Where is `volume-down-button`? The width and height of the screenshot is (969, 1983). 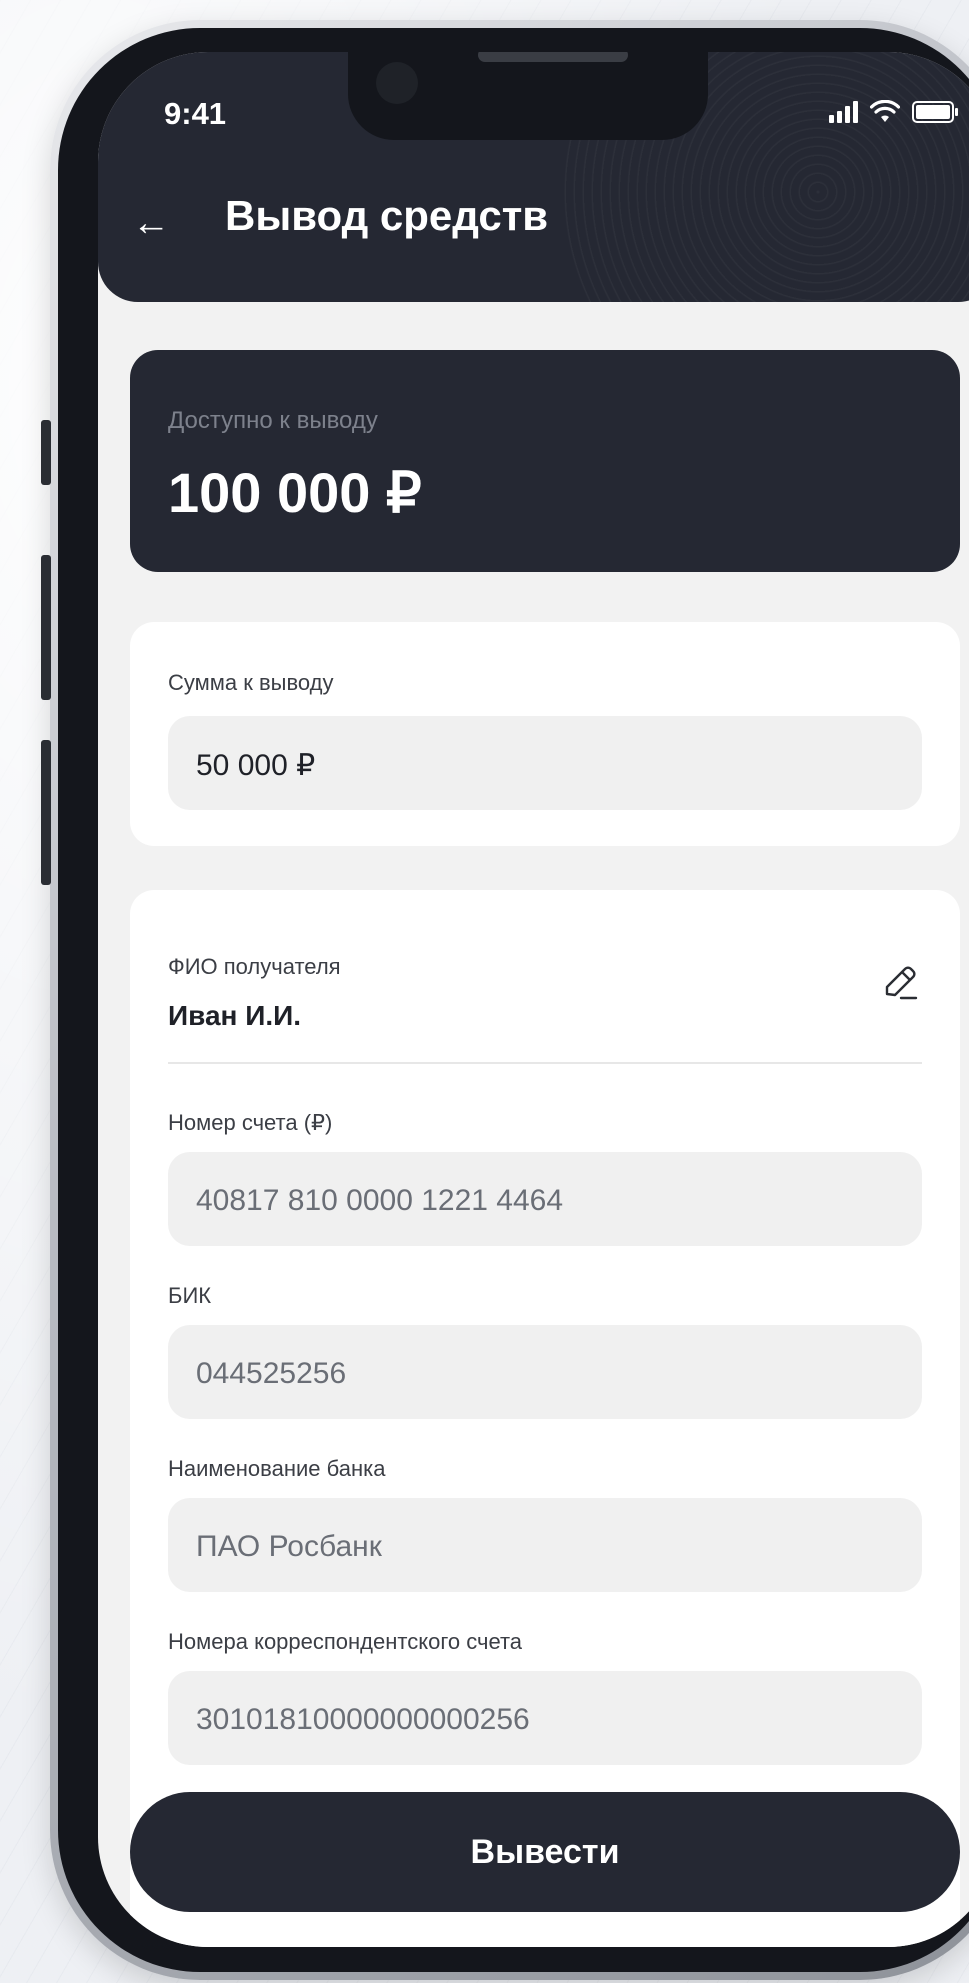 volume-down-button is located at coordinates (46, 812).